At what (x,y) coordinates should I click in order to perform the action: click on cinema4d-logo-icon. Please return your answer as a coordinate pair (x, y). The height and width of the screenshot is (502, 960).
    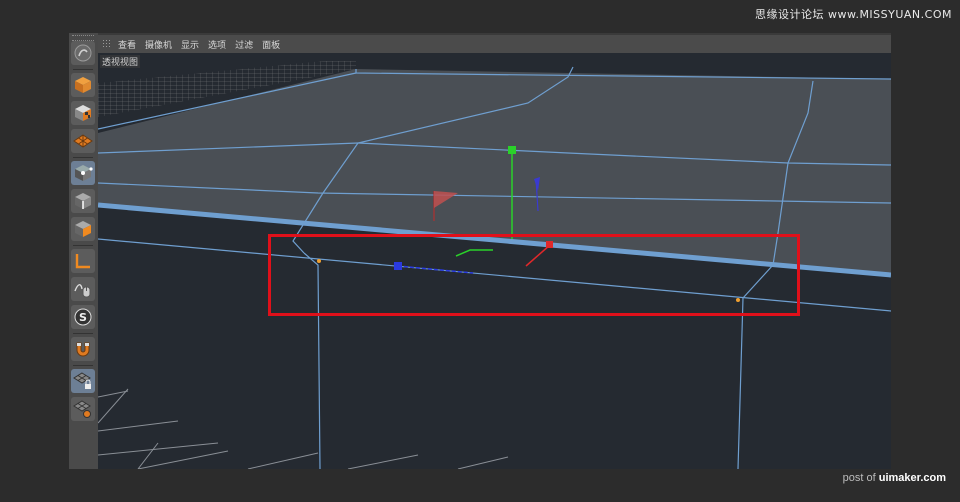
    Looking at the image, I should click on (83, 53).